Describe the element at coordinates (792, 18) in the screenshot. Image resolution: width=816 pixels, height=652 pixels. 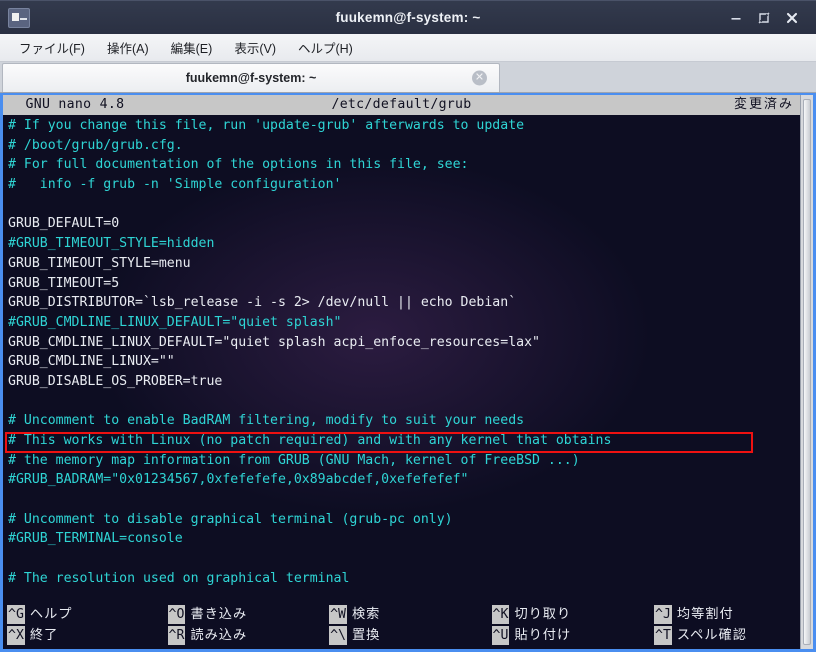
I see `close-button` at that location.